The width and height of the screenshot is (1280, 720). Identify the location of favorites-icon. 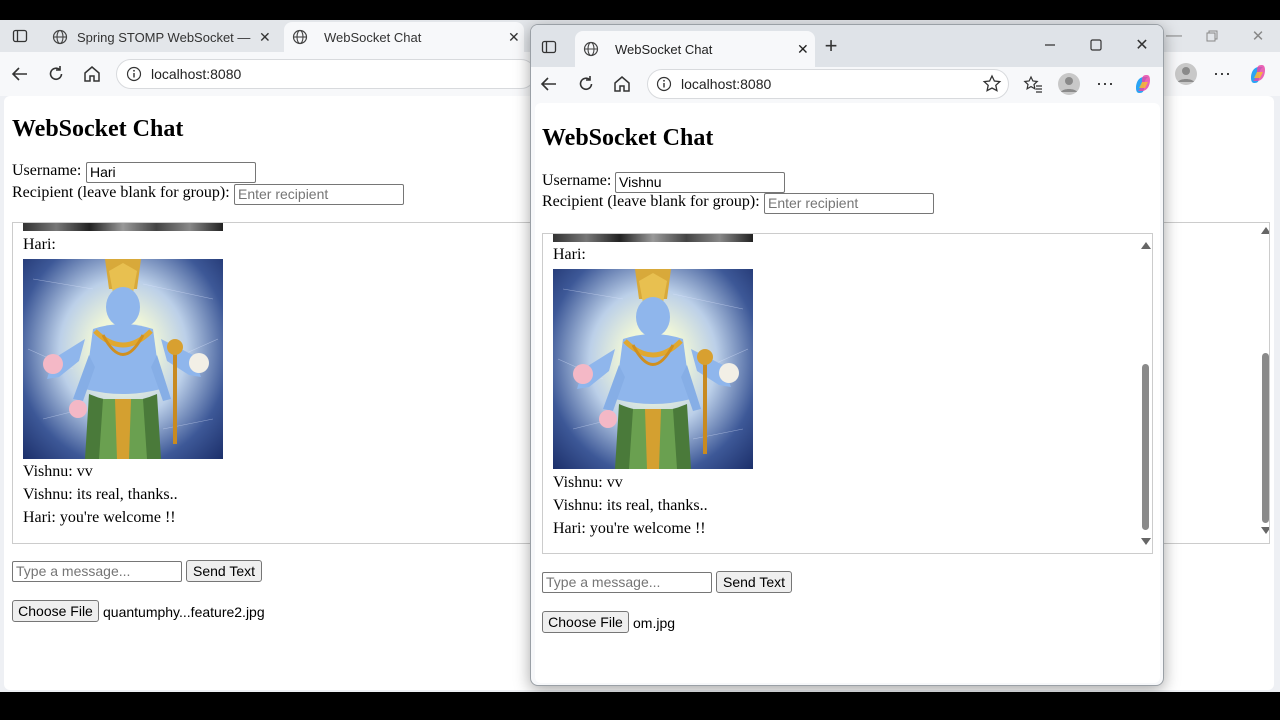
(1033, 84).